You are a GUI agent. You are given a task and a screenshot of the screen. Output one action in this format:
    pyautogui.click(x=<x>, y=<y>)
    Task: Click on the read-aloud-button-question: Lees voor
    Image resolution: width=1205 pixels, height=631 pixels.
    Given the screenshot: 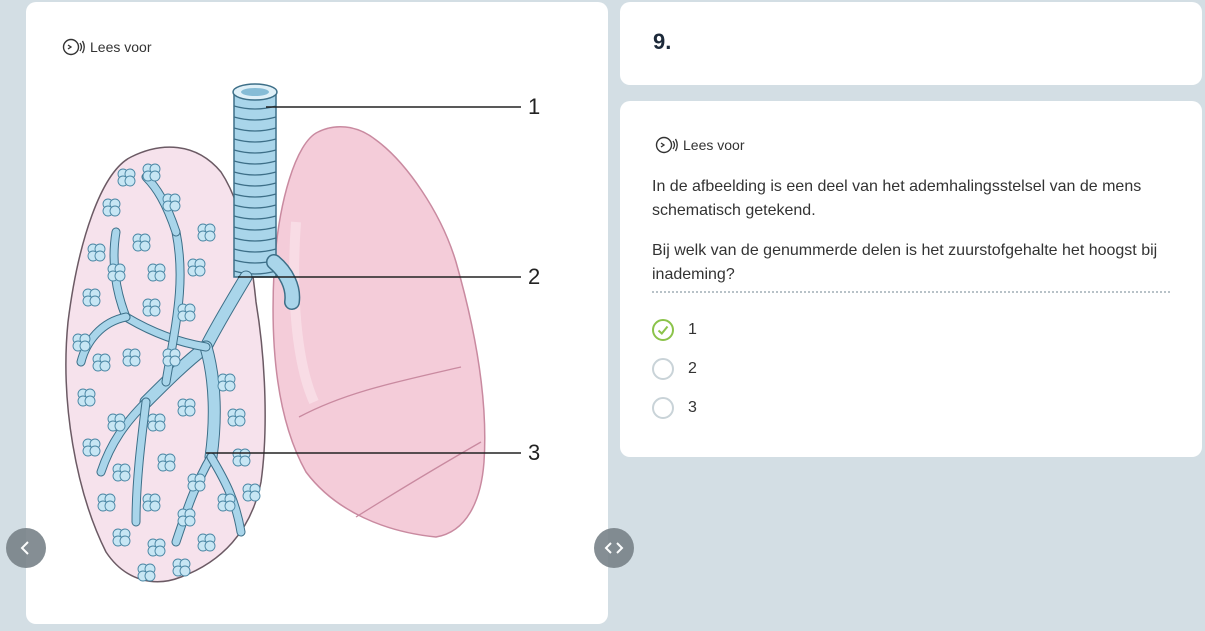 What is the action you would take?
    pyautogui.click(x=699, y=145)
    